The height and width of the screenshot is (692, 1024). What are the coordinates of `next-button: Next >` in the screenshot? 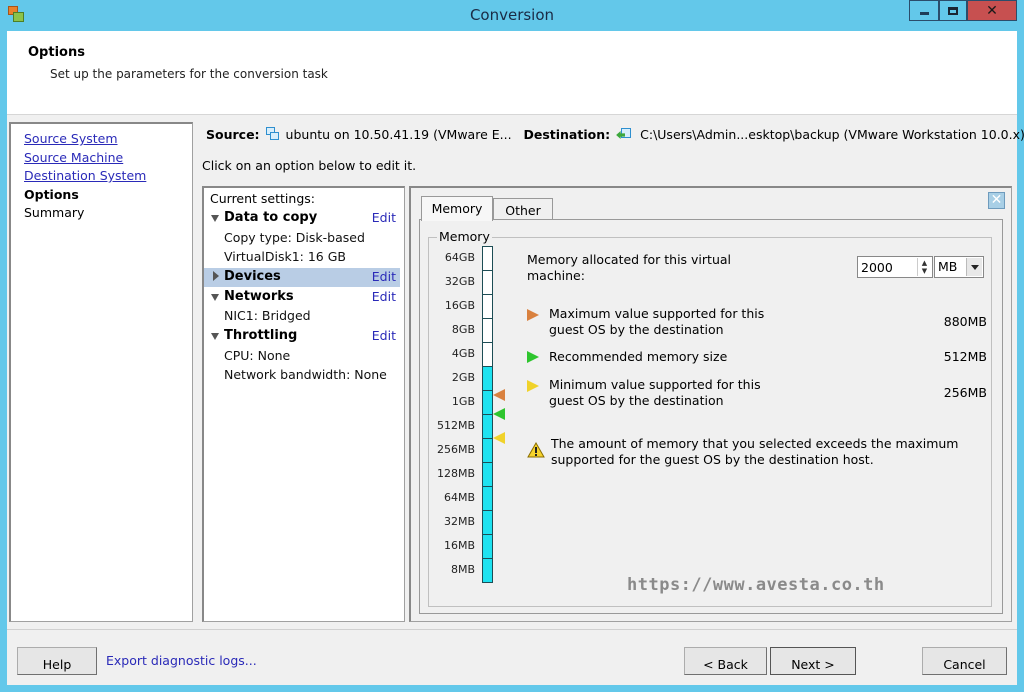 It's located at (813, 661).